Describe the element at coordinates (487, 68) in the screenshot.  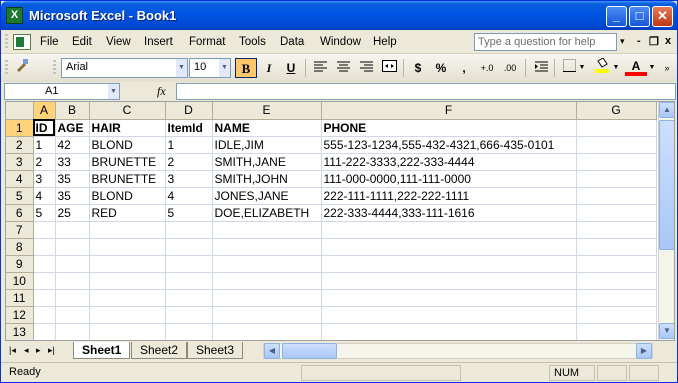
I see `increase-decimal-button: +.0` at that location.